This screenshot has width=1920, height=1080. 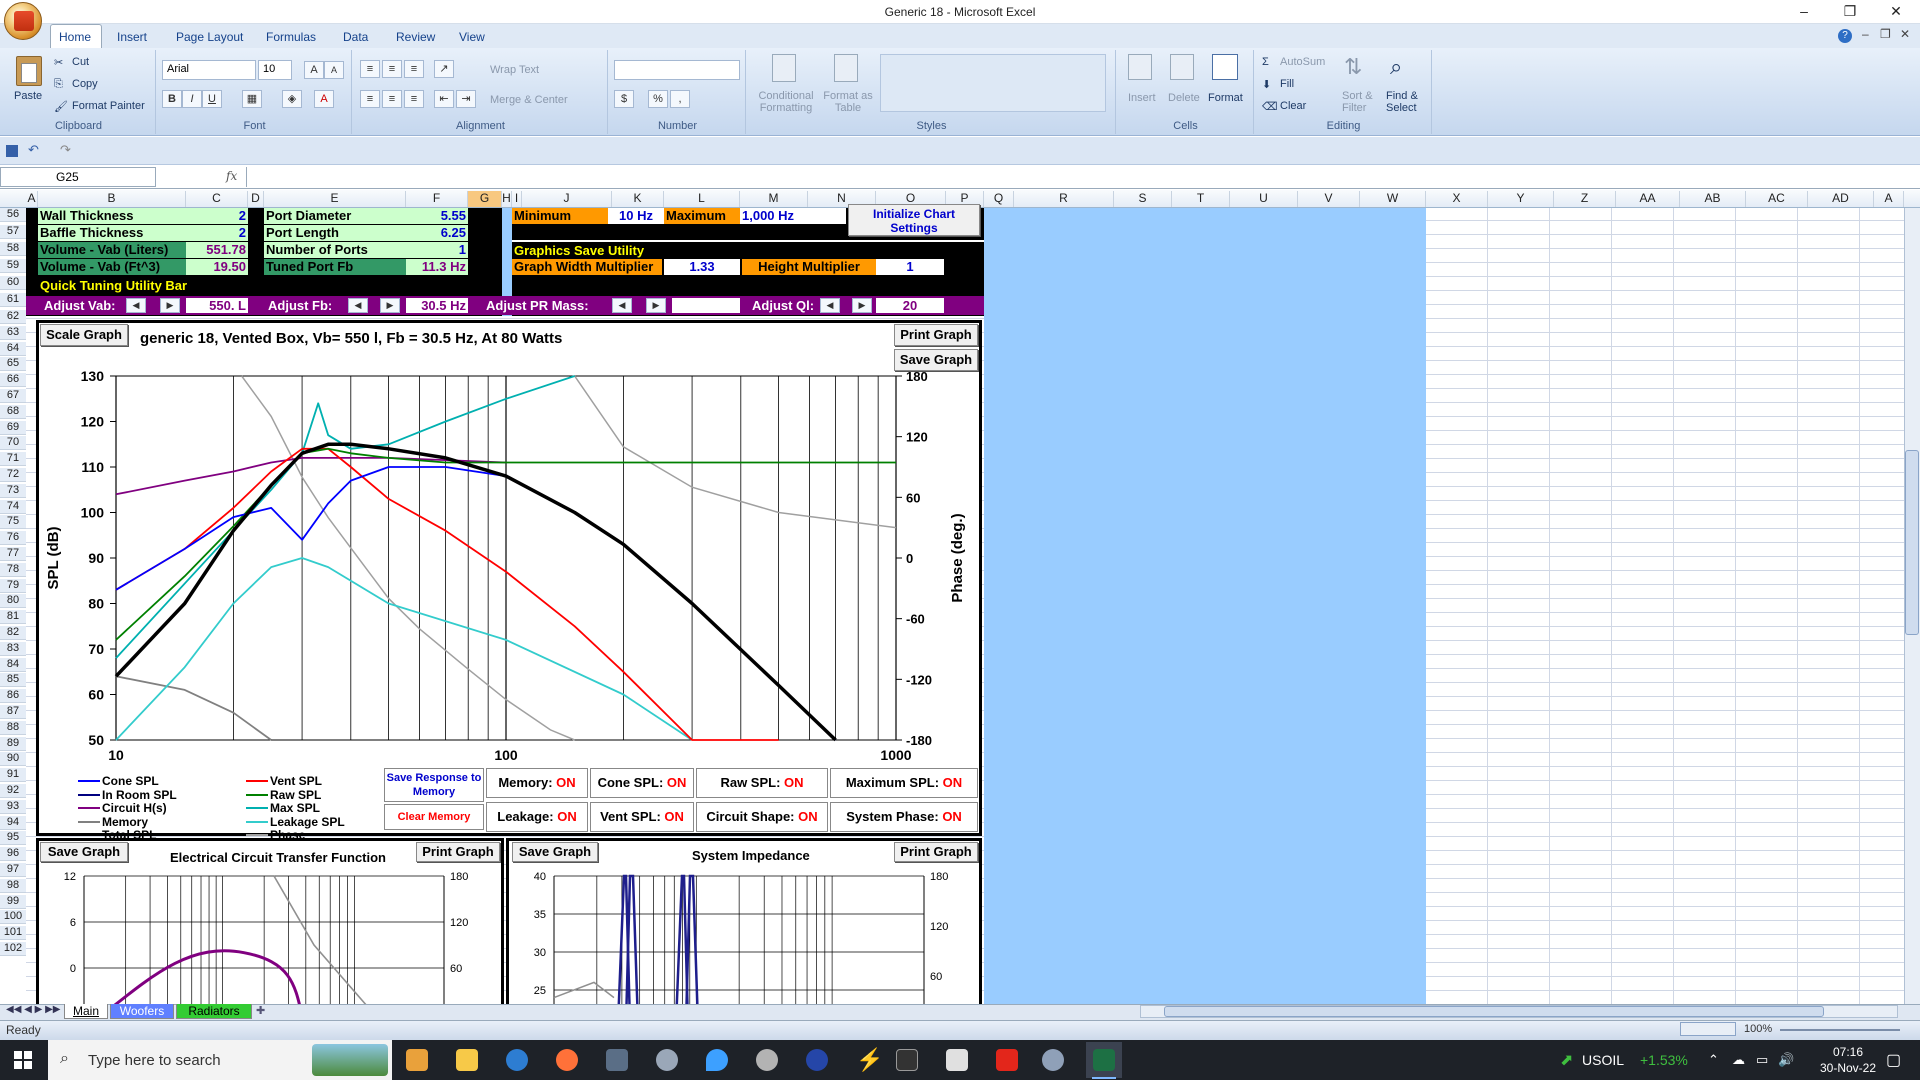 I want to click on sort-filter-icon: ⇅, so click(x=1353, y=67).